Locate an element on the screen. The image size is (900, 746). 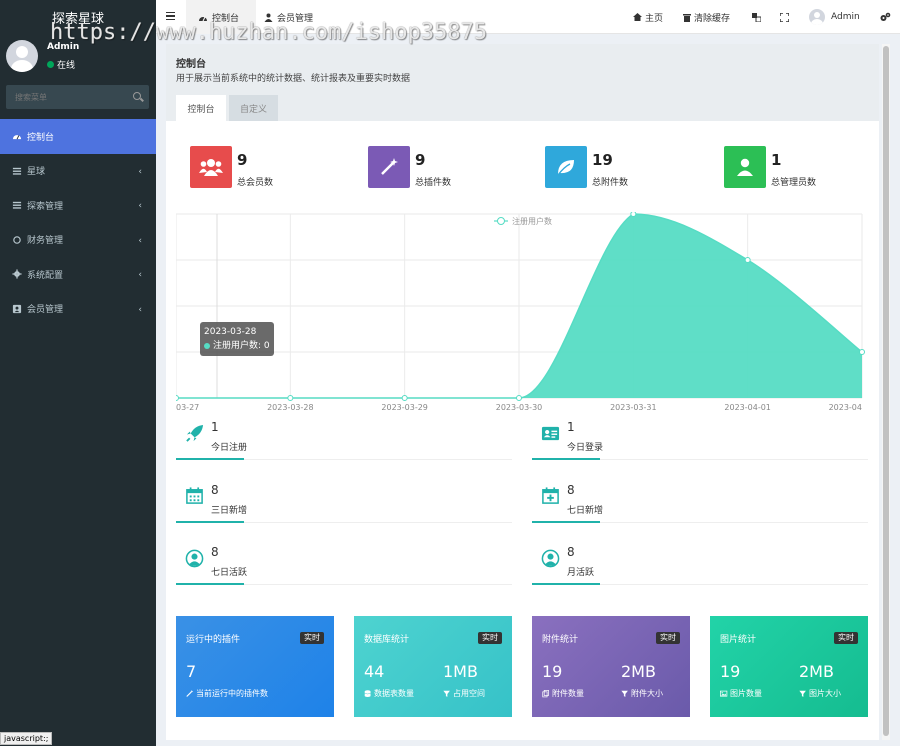
users-icon is located at coordinates (211, 167).